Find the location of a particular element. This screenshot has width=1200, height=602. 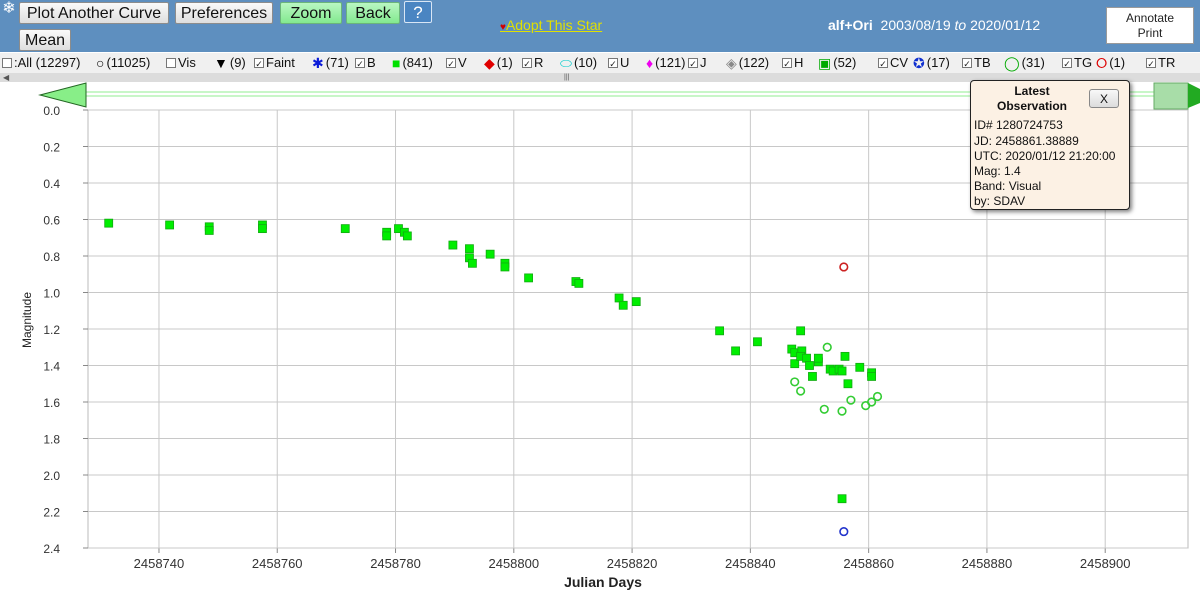

legend-item: ✓ B is located at coordinates (365, 63).